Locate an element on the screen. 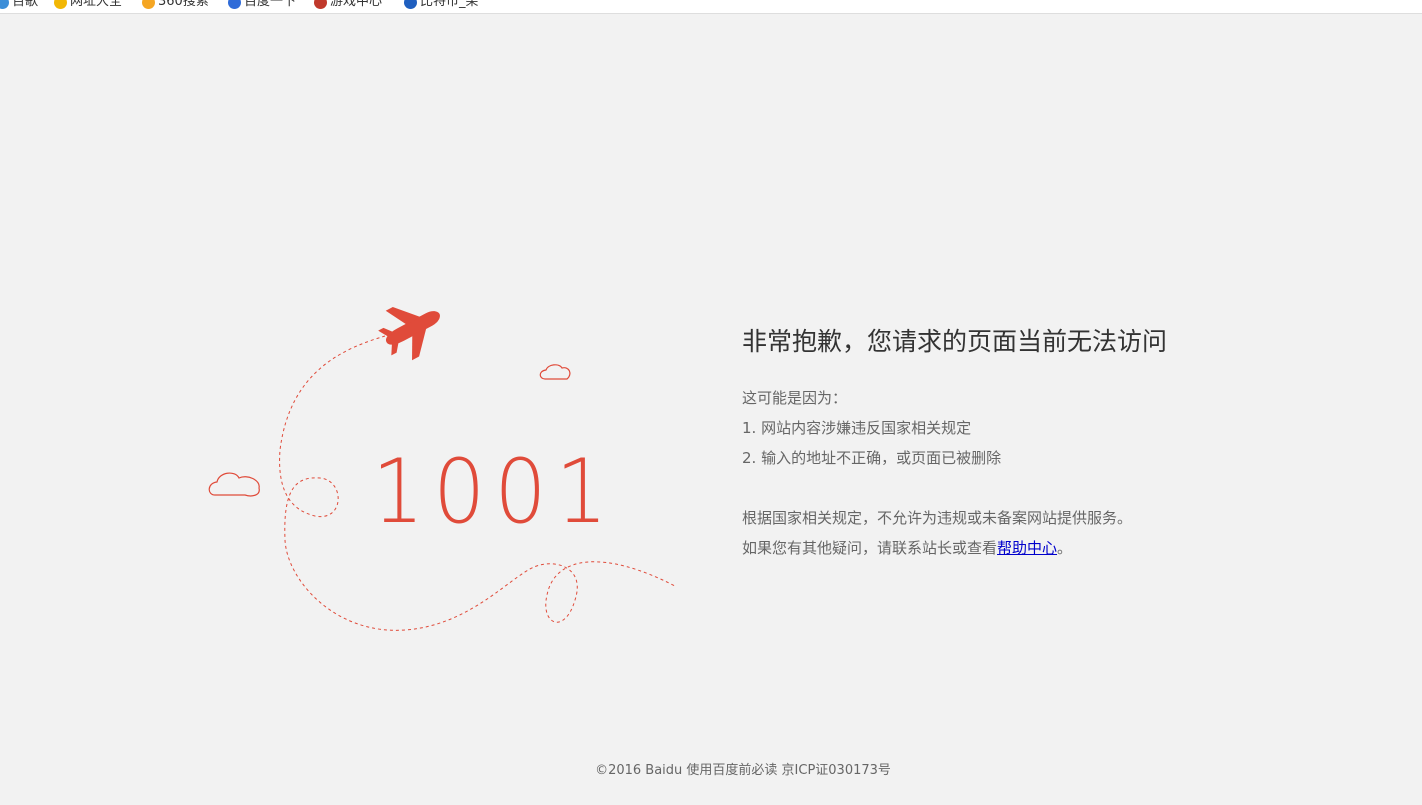  bookmark-label: 比特币_架 is located at coordinates (449, 4).